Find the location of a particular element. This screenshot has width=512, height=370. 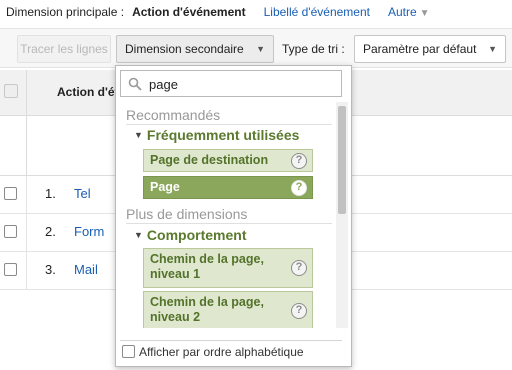

row-number: 2. is located at coordinates (50, 231).